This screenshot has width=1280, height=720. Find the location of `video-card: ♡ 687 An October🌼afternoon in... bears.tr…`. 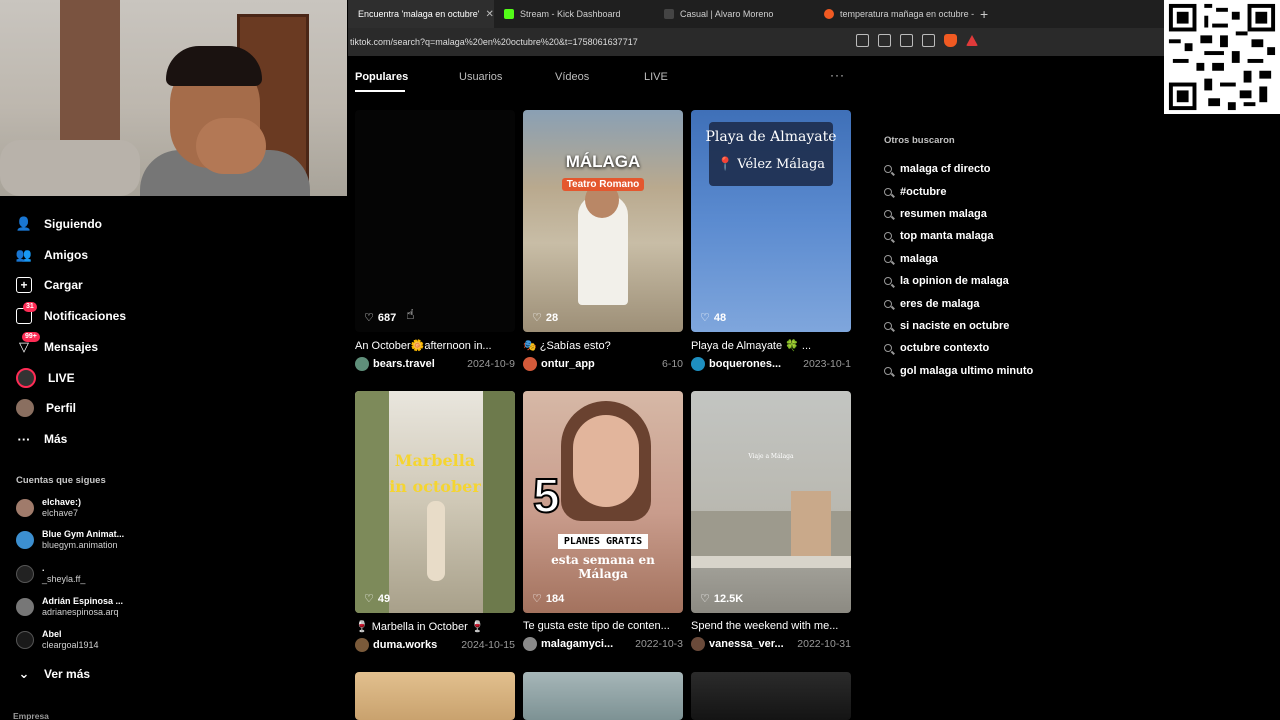

video-card: ♡ 687 An October🌼afternoon in... bears.tr… is located at coordinates (435, 240).